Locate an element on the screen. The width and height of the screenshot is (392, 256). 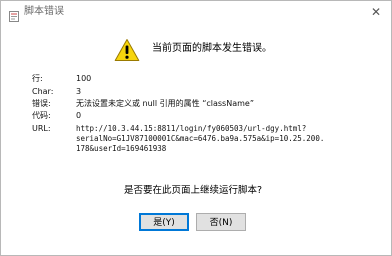
line-value: 100 is located at coordinates (84, 78).